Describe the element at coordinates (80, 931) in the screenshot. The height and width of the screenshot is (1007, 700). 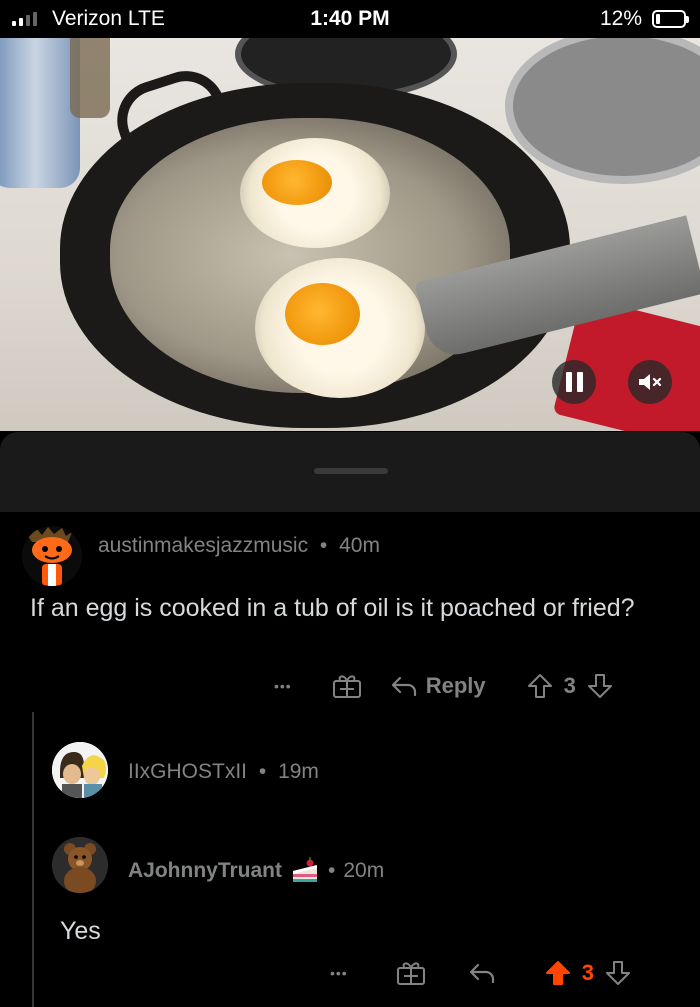
I see `comment-body: Yes` at that location.